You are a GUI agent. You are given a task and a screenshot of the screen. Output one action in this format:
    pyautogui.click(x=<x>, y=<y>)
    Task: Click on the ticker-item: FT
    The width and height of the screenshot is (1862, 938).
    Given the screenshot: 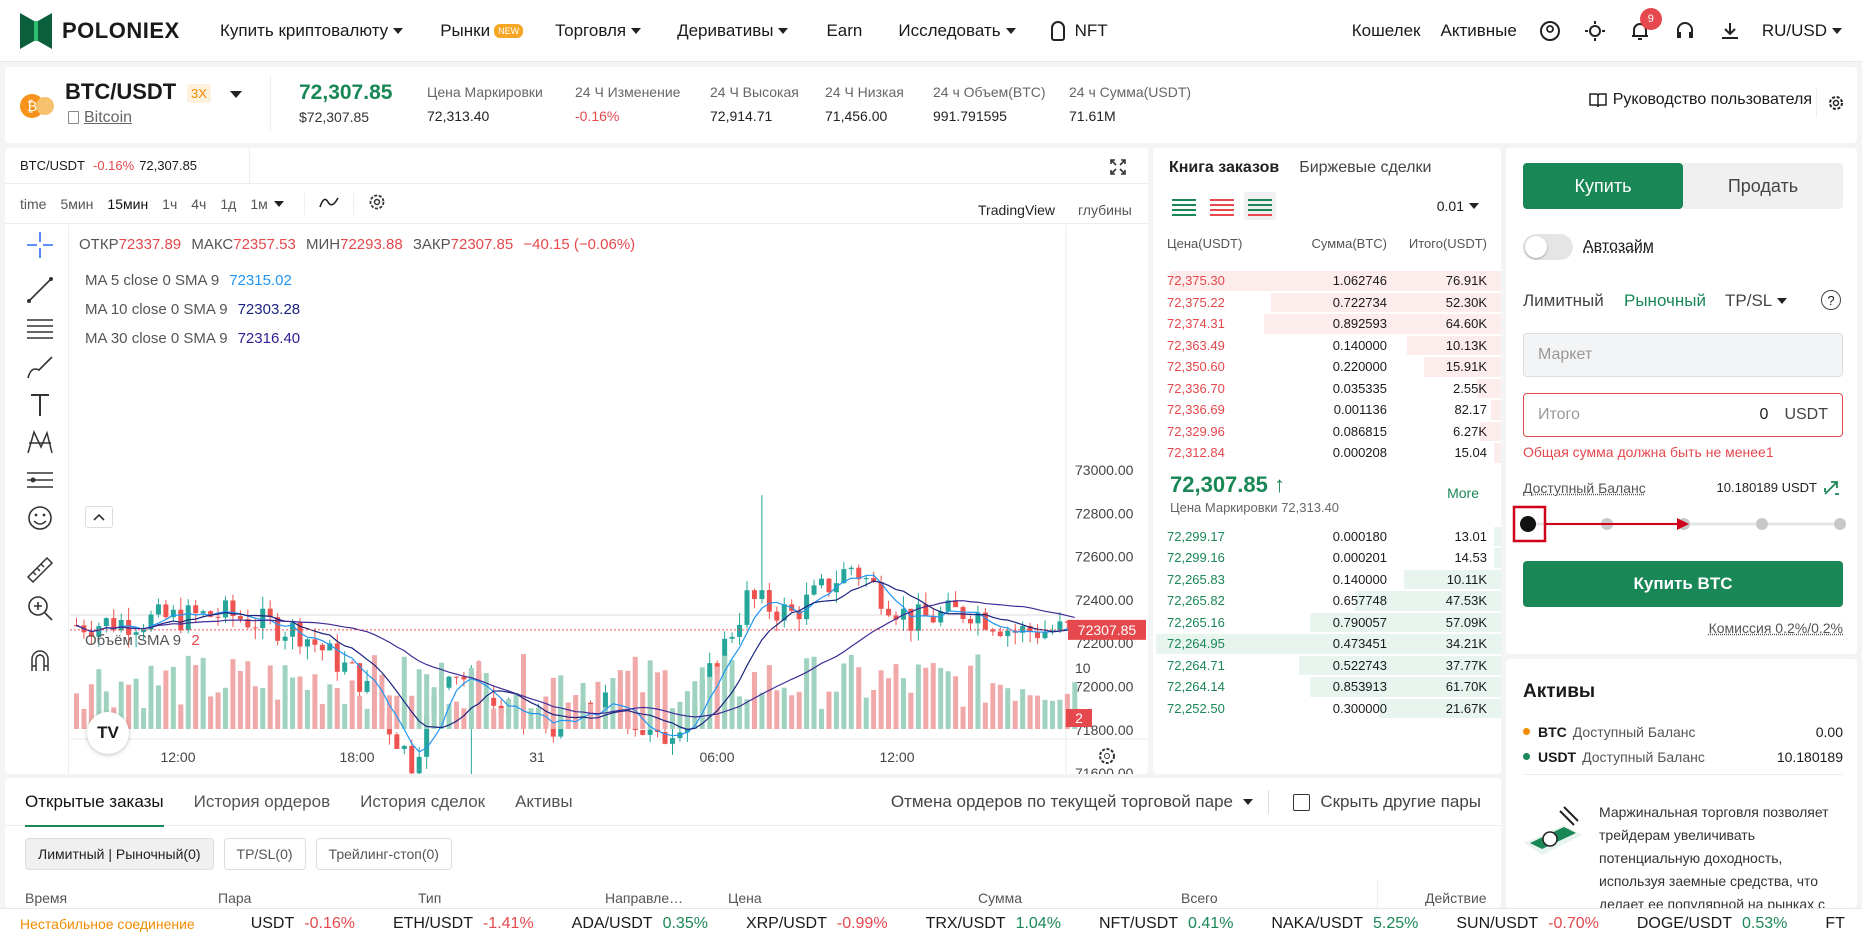 What is the action you would take?
    pyautogui.click(x=1840, y=924)
    